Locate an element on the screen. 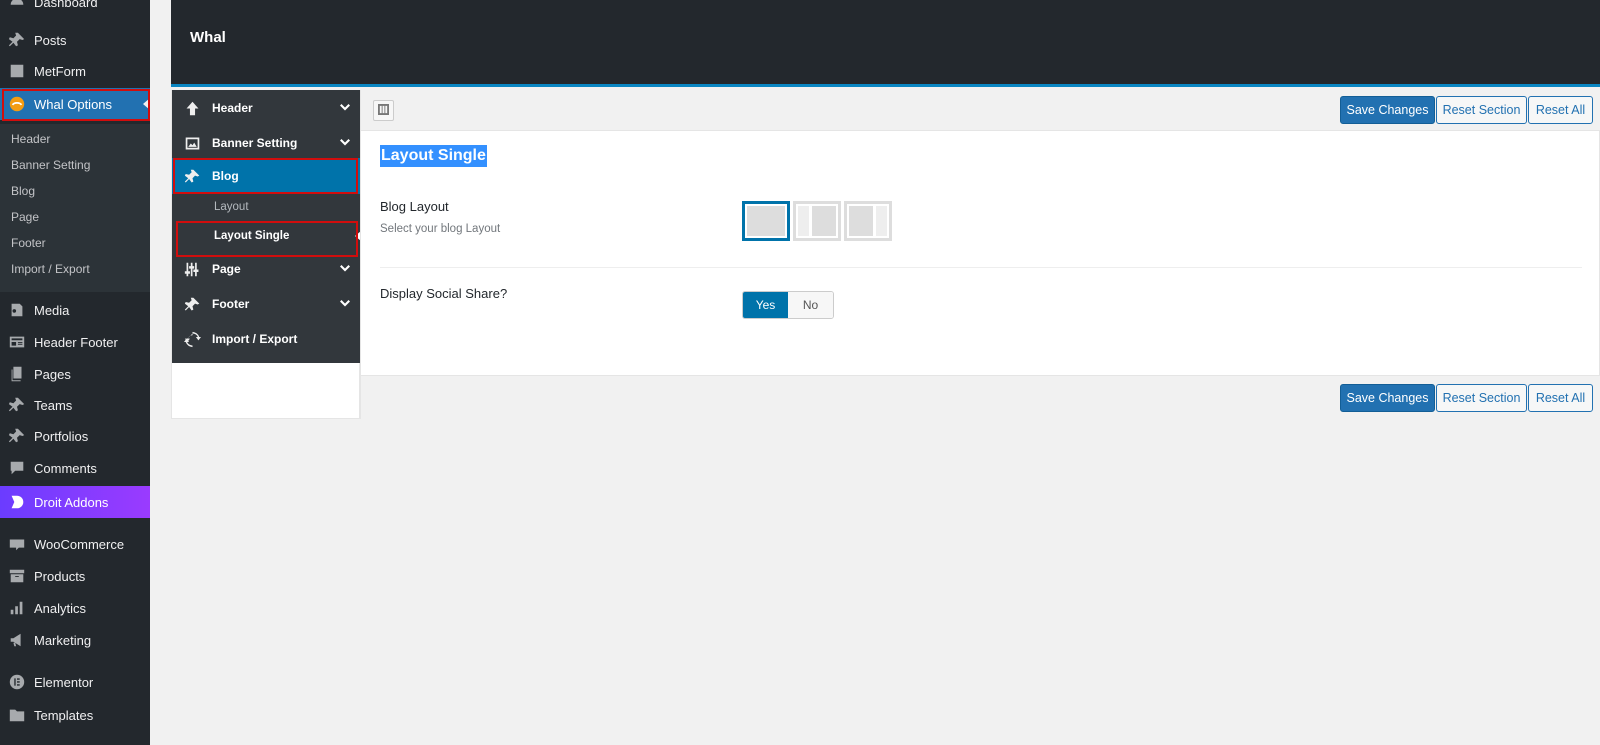 This screenshot has height=745, width=1600. menu-teams: Teams is located at coordinates (75, 405).